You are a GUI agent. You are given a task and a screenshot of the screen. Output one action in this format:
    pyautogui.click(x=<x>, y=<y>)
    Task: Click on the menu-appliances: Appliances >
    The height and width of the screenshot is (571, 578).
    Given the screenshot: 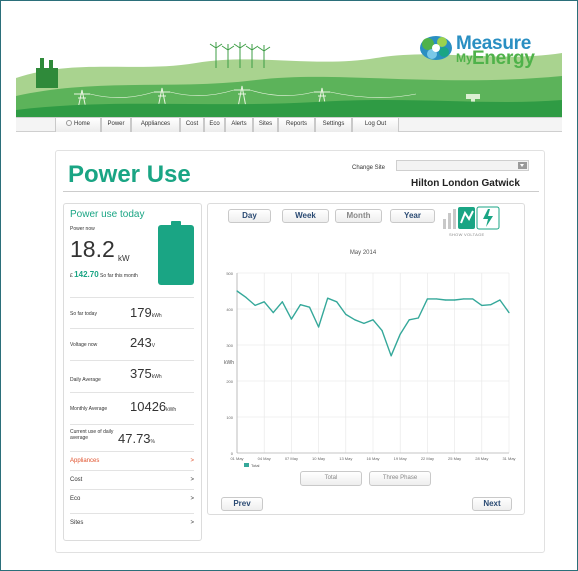 What is the action you would take?
    pyautogui.click(x=132, y=460)
    